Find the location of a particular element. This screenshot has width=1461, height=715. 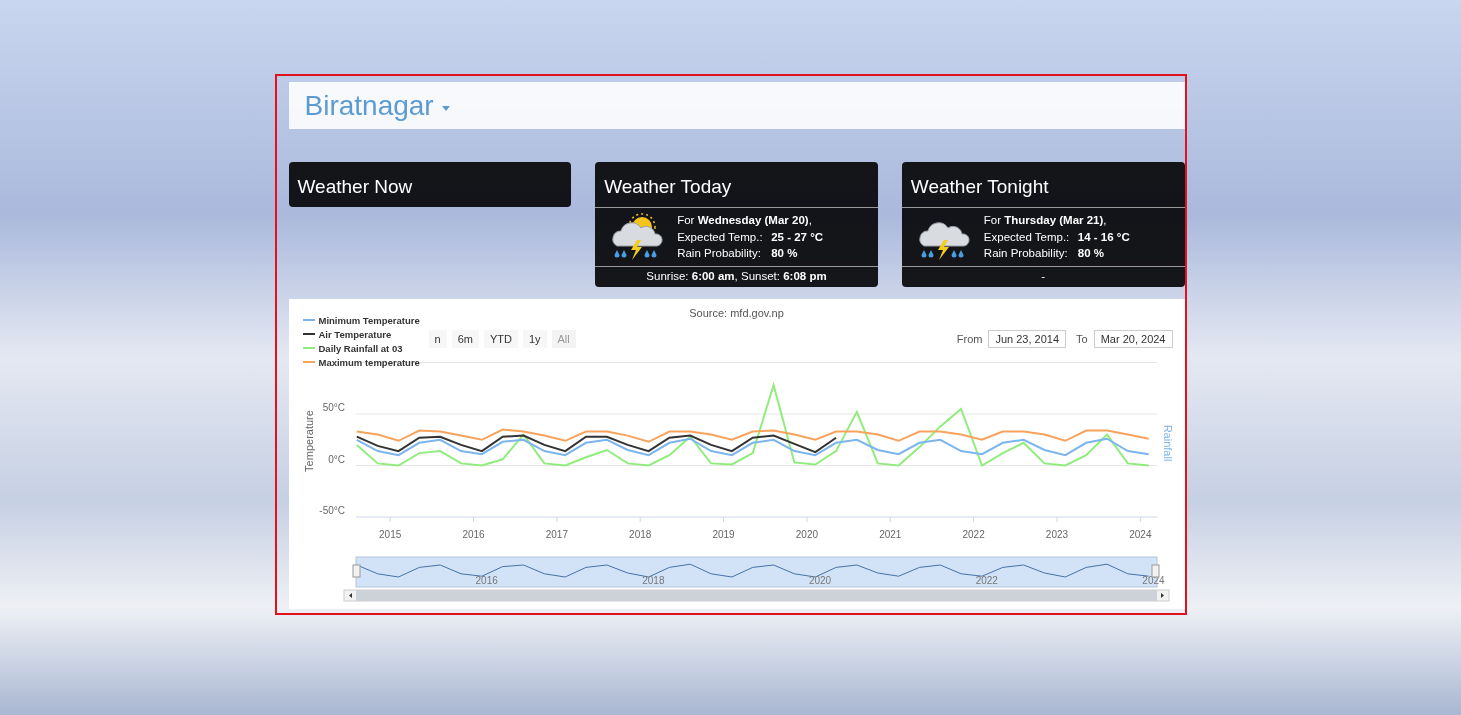

card-title: Weather Now is located at coordinates (355, 187).